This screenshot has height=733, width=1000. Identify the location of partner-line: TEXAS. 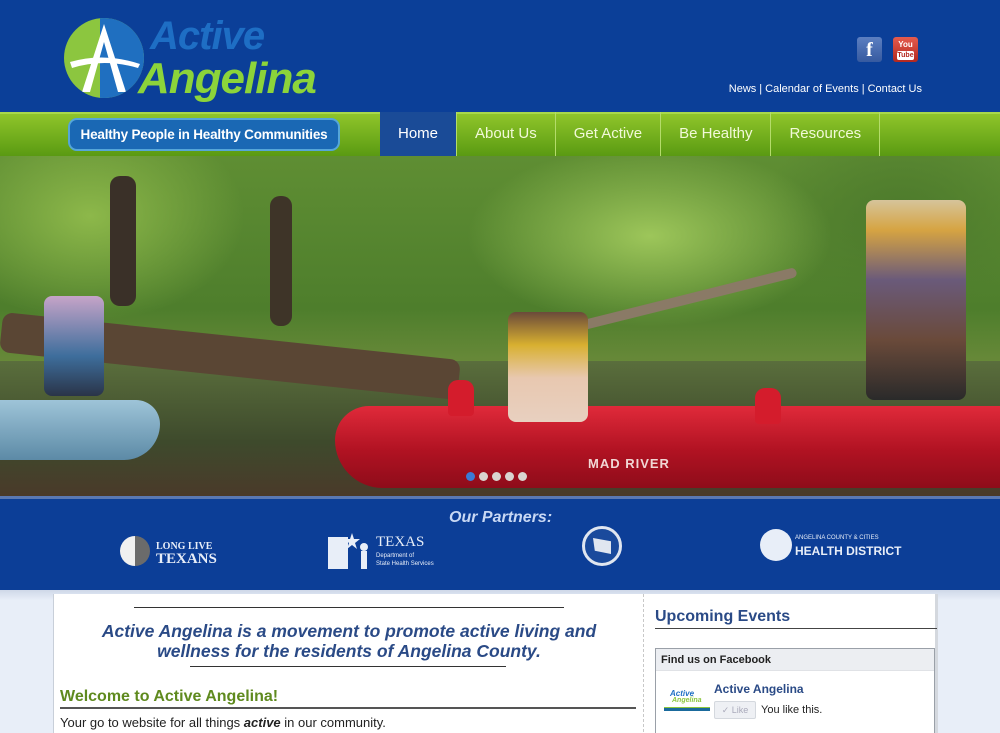
(400, 542).